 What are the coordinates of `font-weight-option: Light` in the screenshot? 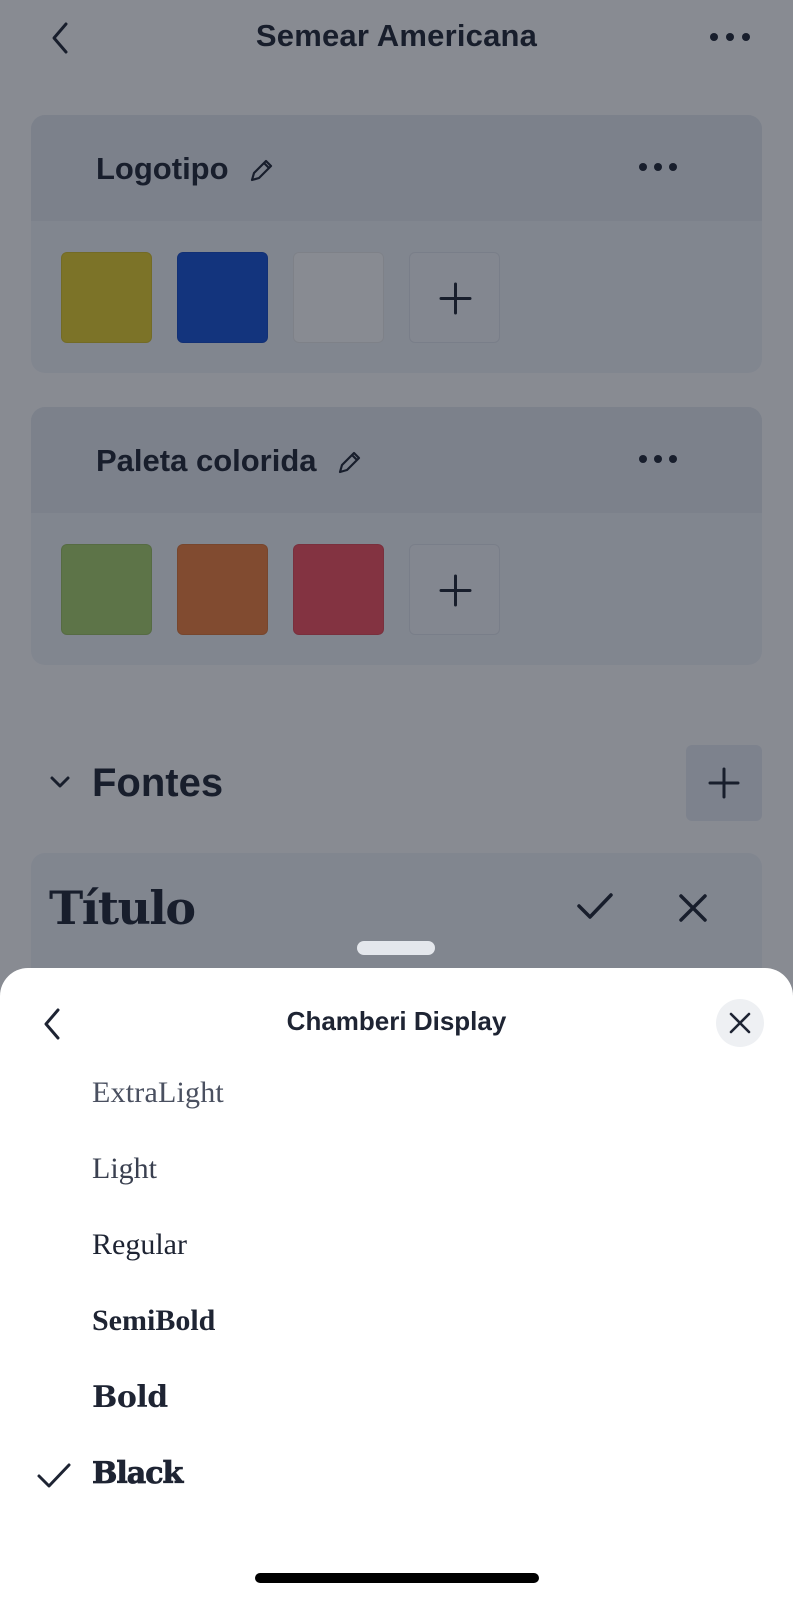 It's located at (396, 1173).